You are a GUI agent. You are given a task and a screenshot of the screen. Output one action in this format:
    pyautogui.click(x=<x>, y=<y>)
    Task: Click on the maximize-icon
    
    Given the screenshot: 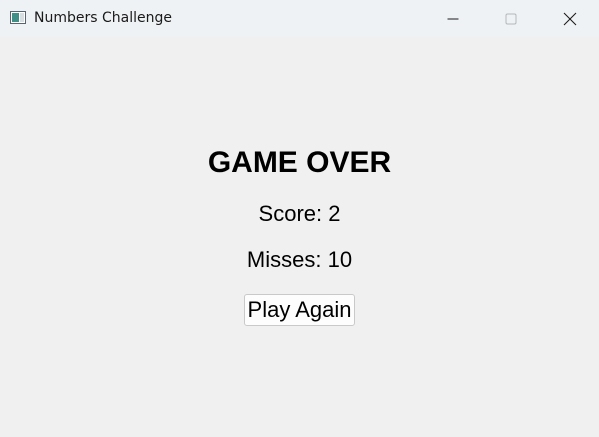 What is the action you would take?
    pyautogui.click(x=511, y=18)
    